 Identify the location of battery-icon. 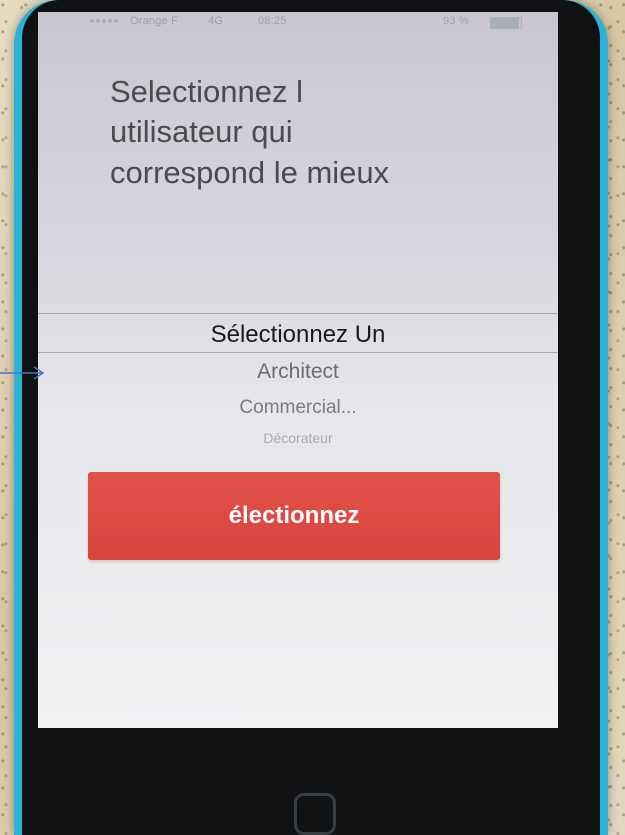
(506, 23).